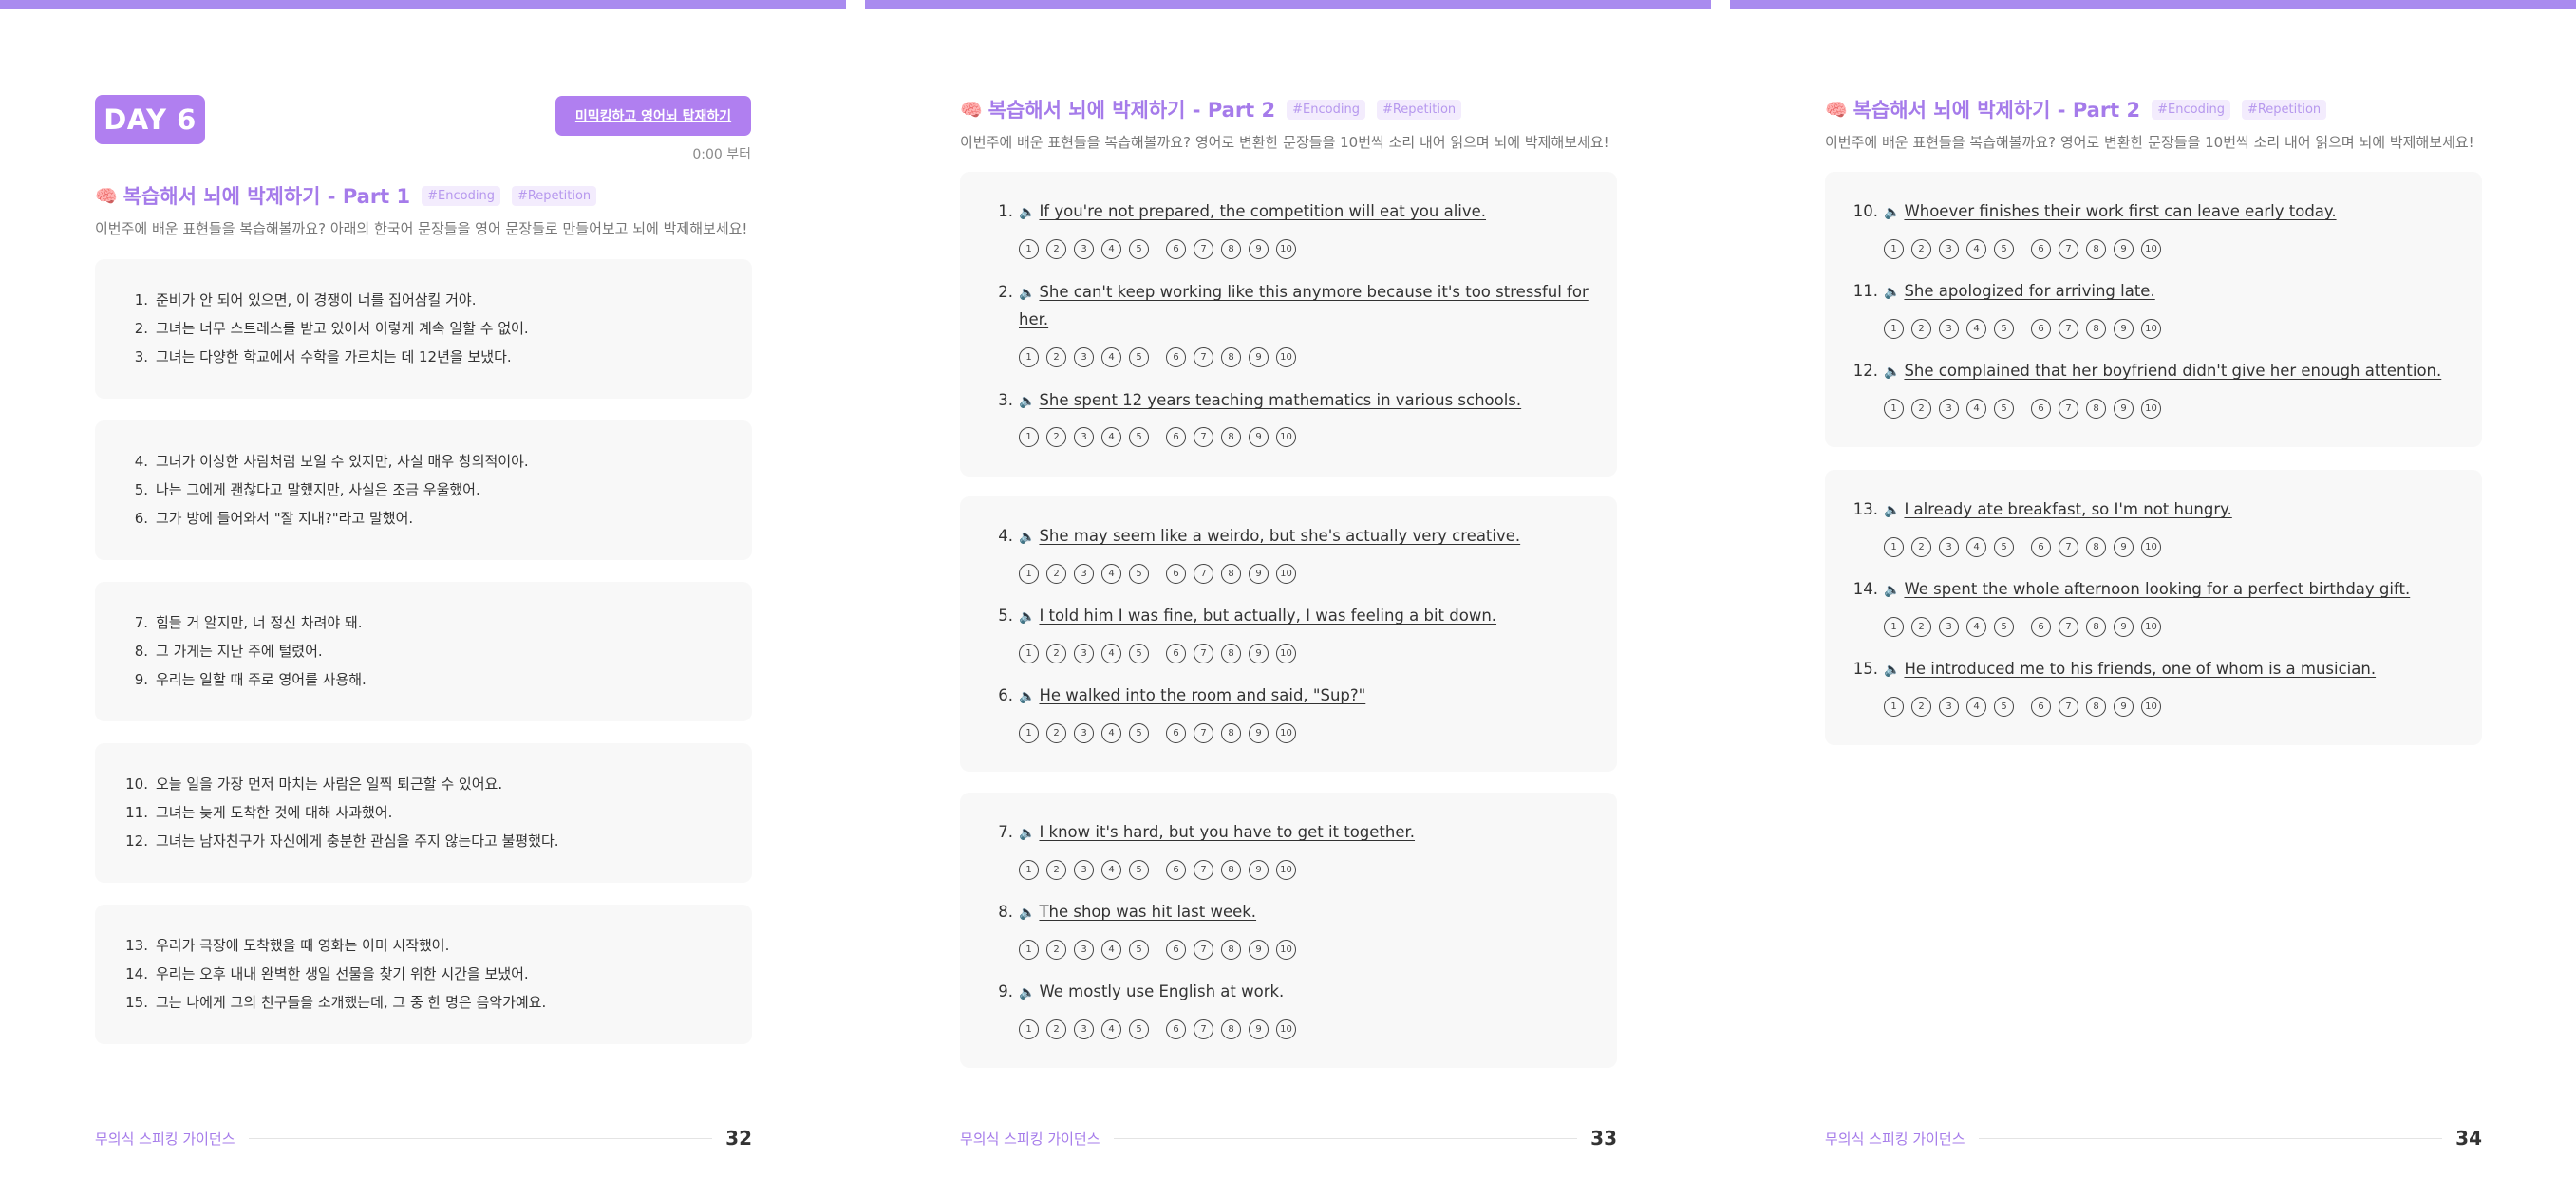 The height and width of the screenshot is (1196, 2576). Describe the element at coordinates (653, 116) in the screenshot. I see `mimicking-link-button: 미믹킹하고 영어뇌 탑재하기` at that location.